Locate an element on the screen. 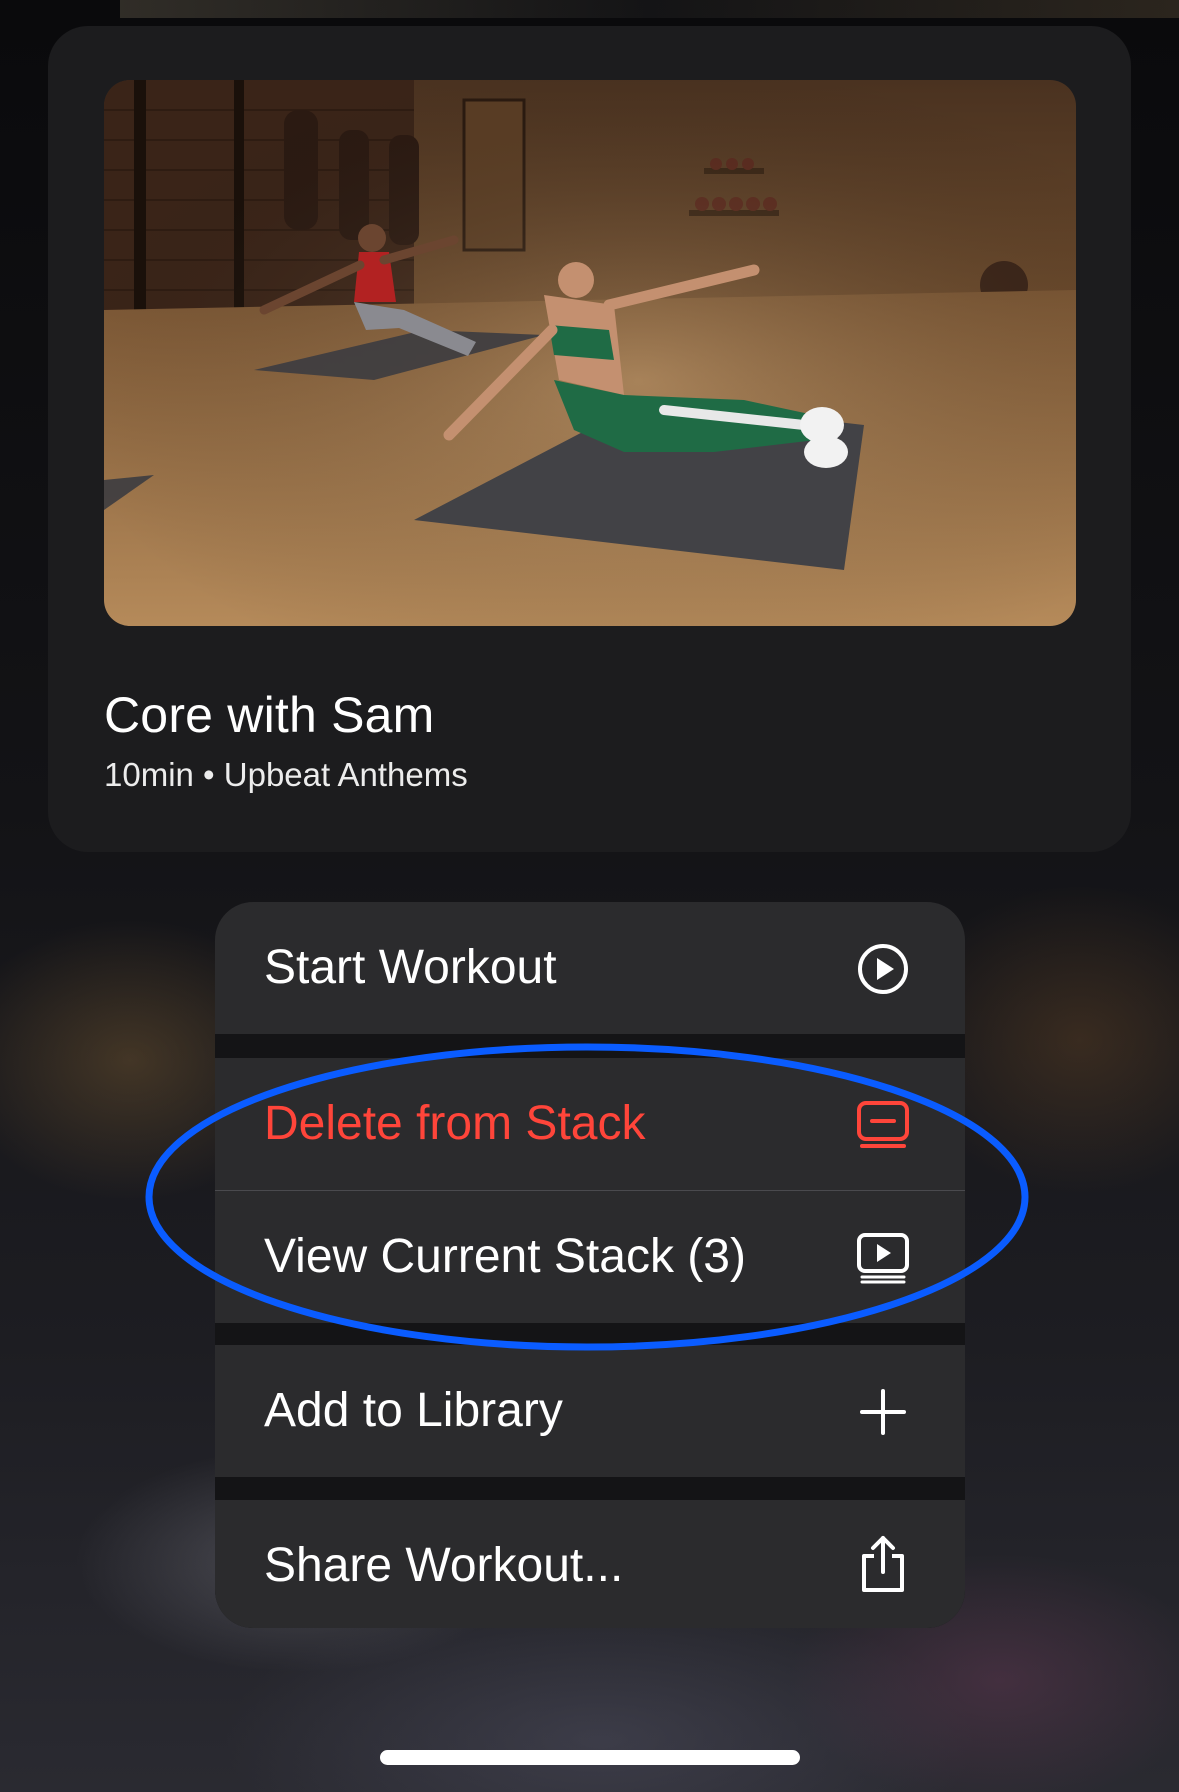 The width and height of the screenshot is (1179, 1792). delete-from-stack-label: Delete from Stack is located at coordinates (455, 1123).